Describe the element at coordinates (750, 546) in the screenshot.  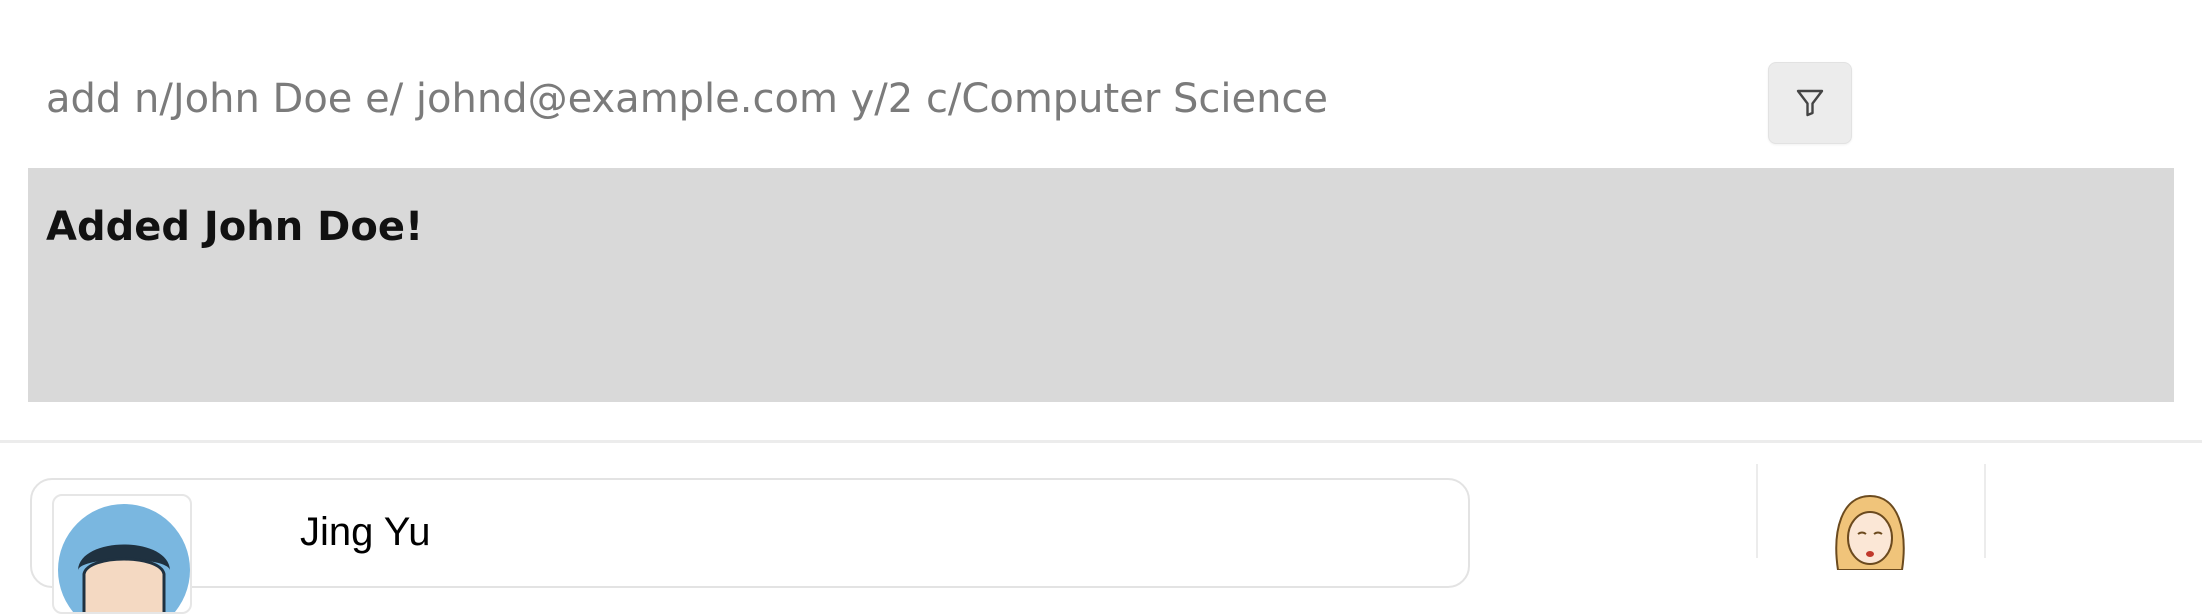
I see `person-card: Jing Yu` at that location.